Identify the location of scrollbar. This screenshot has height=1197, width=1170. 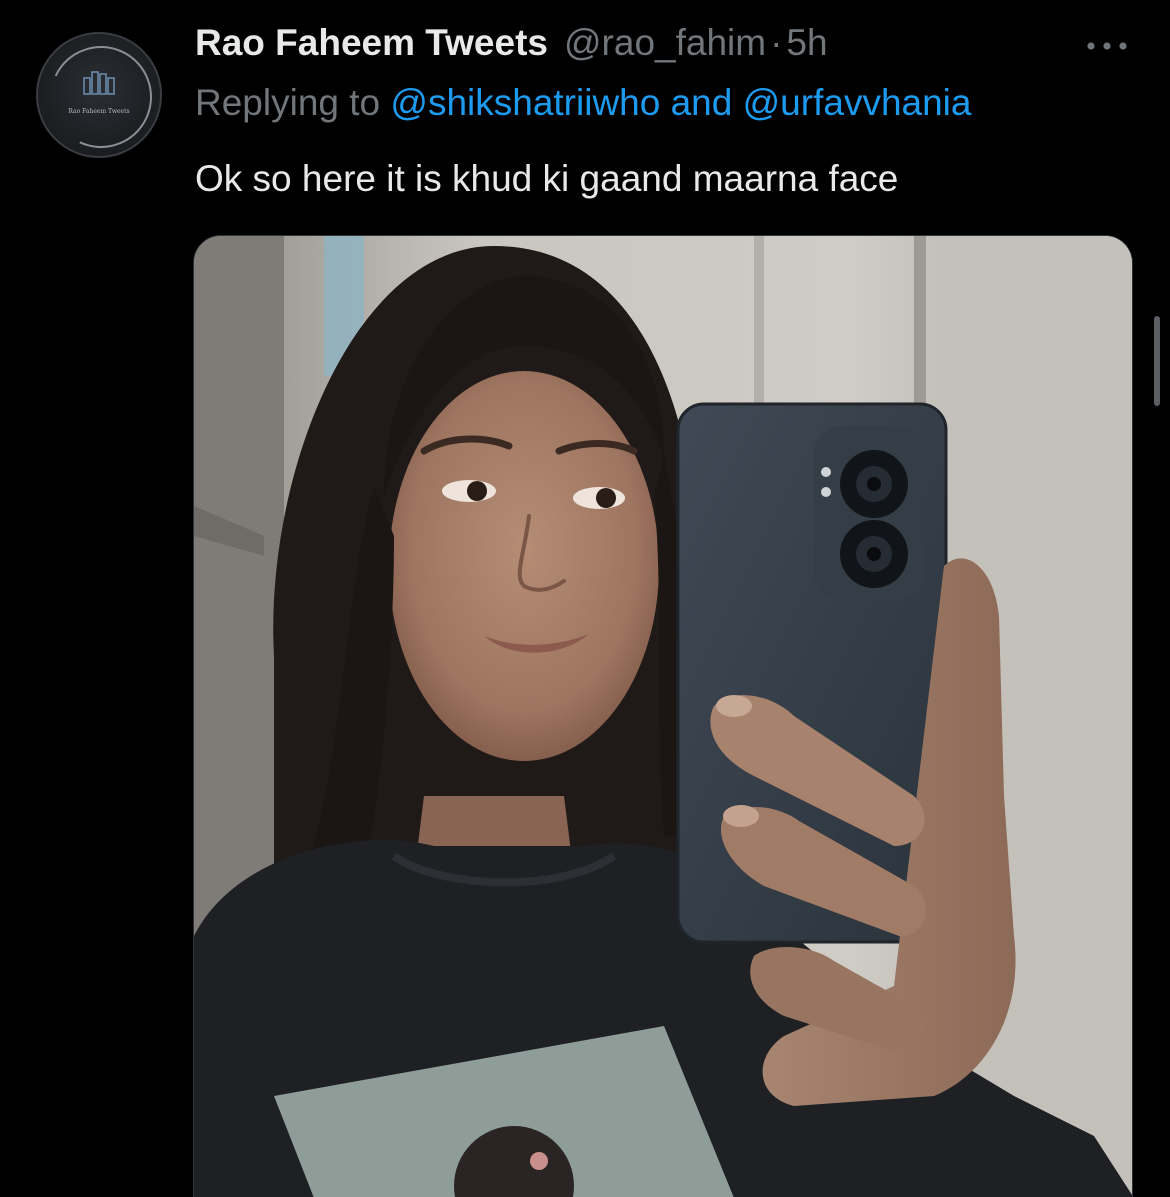
(1157, 361).